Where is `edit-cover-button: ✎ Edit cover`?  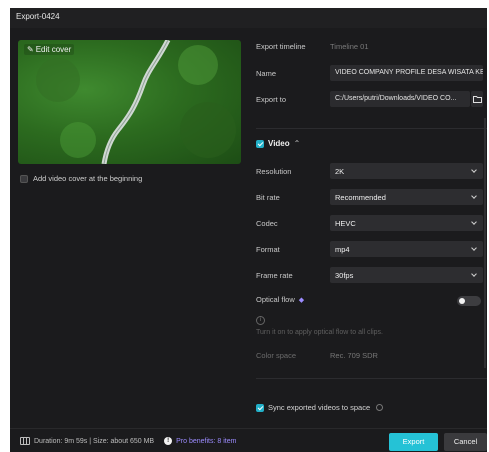
edit-cover-button: ✎ Edit cover is located at coordinates (49, 49).